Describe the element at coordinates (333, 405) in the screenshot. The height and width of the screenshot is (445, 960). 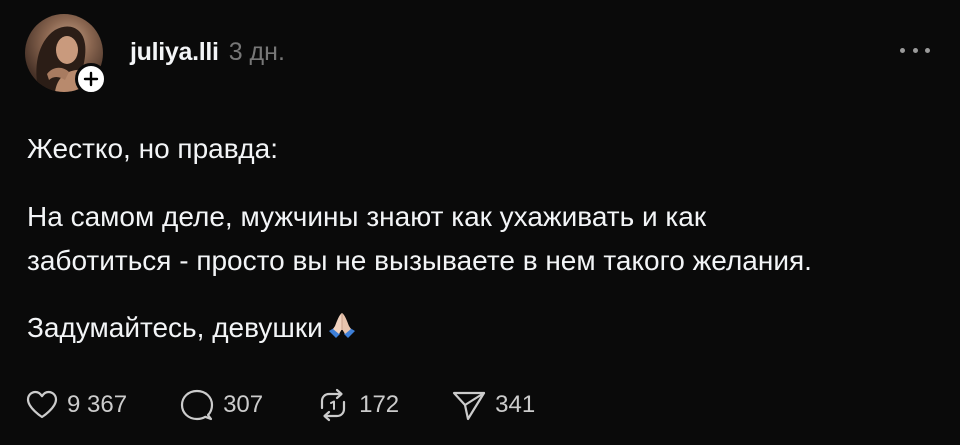
I see `repost-icon` at that location.